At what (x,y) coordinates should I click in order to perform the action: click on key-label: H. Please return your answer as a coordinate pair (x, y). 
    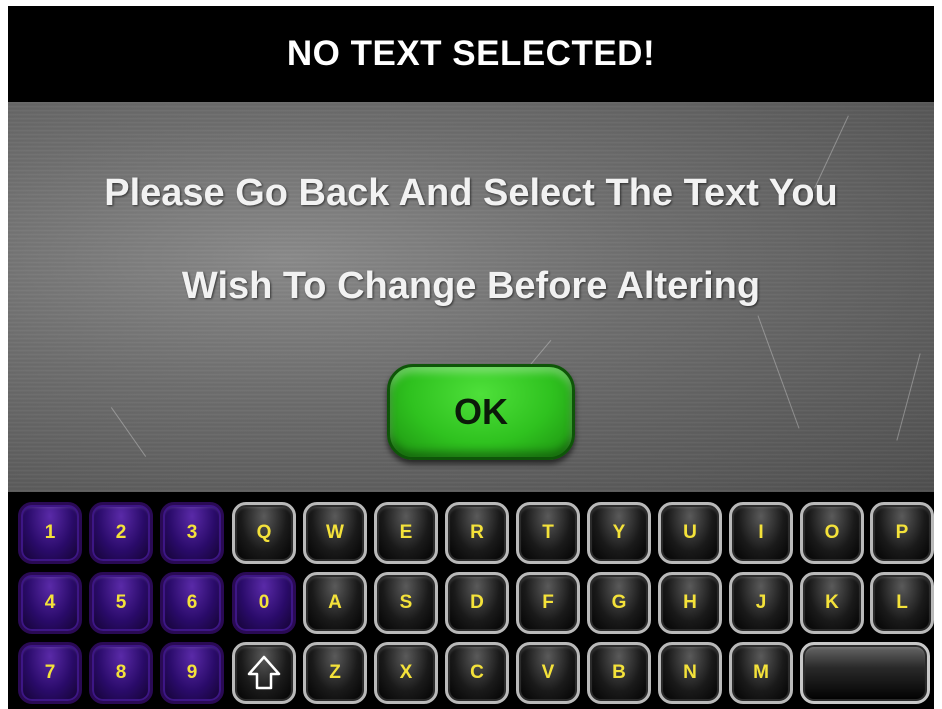
    Looking at the image, I should click on (690, 602).